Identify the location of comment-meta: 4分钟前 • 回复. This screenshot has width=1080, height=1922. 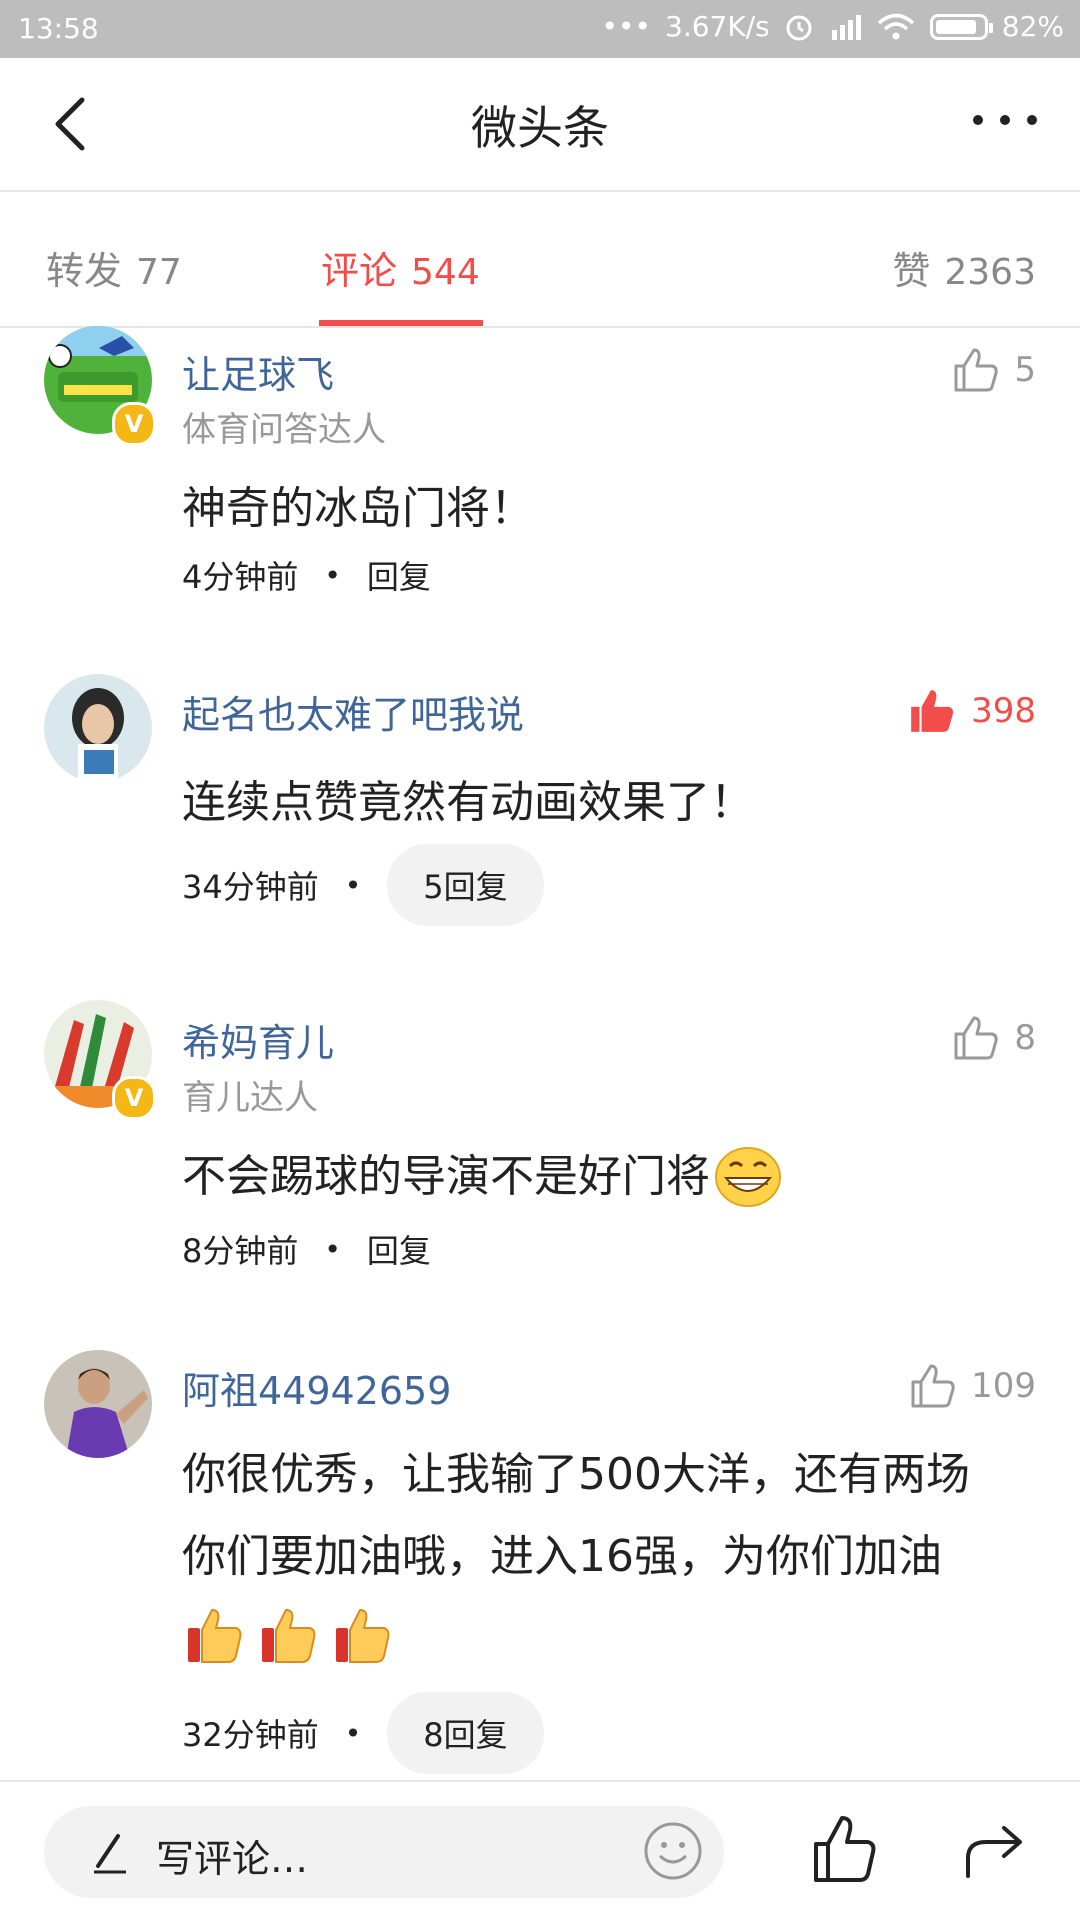
(306, 575).